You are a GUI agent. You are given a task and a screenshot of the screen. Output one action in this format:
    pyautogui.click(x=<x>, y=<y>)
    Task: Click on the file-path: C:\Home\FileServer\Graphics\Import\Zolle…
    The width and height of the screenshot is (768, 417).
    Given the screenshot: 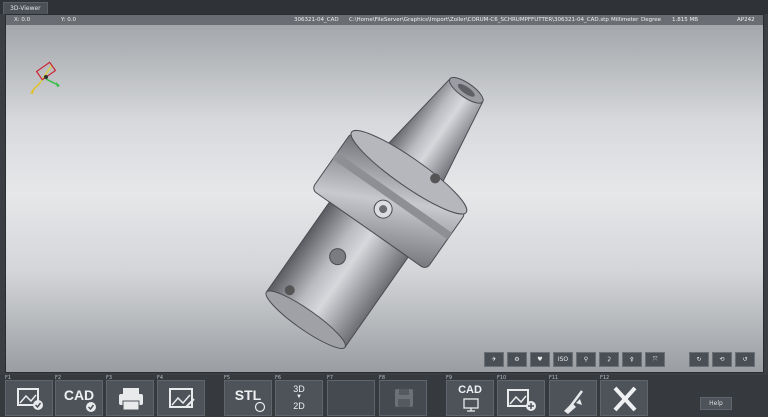 What is the action you would take?
    pyautogui.click(x=479, y=20)
    